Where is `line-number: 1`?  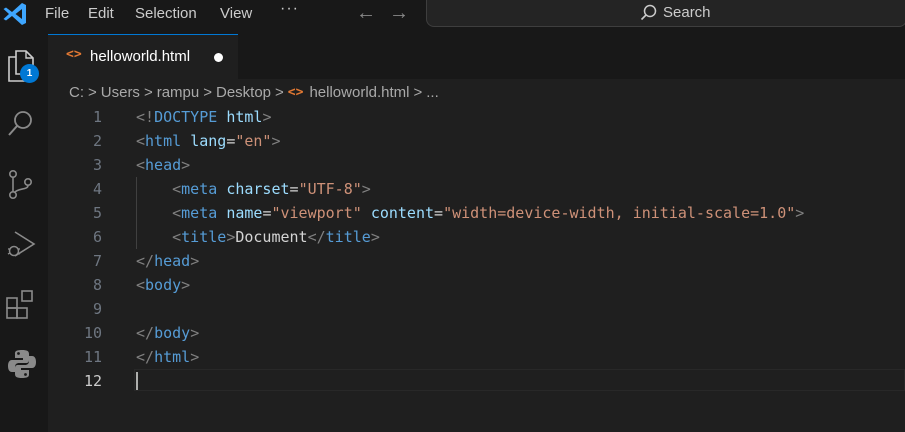 line-number: 1 is located at coordinates (97, 117).